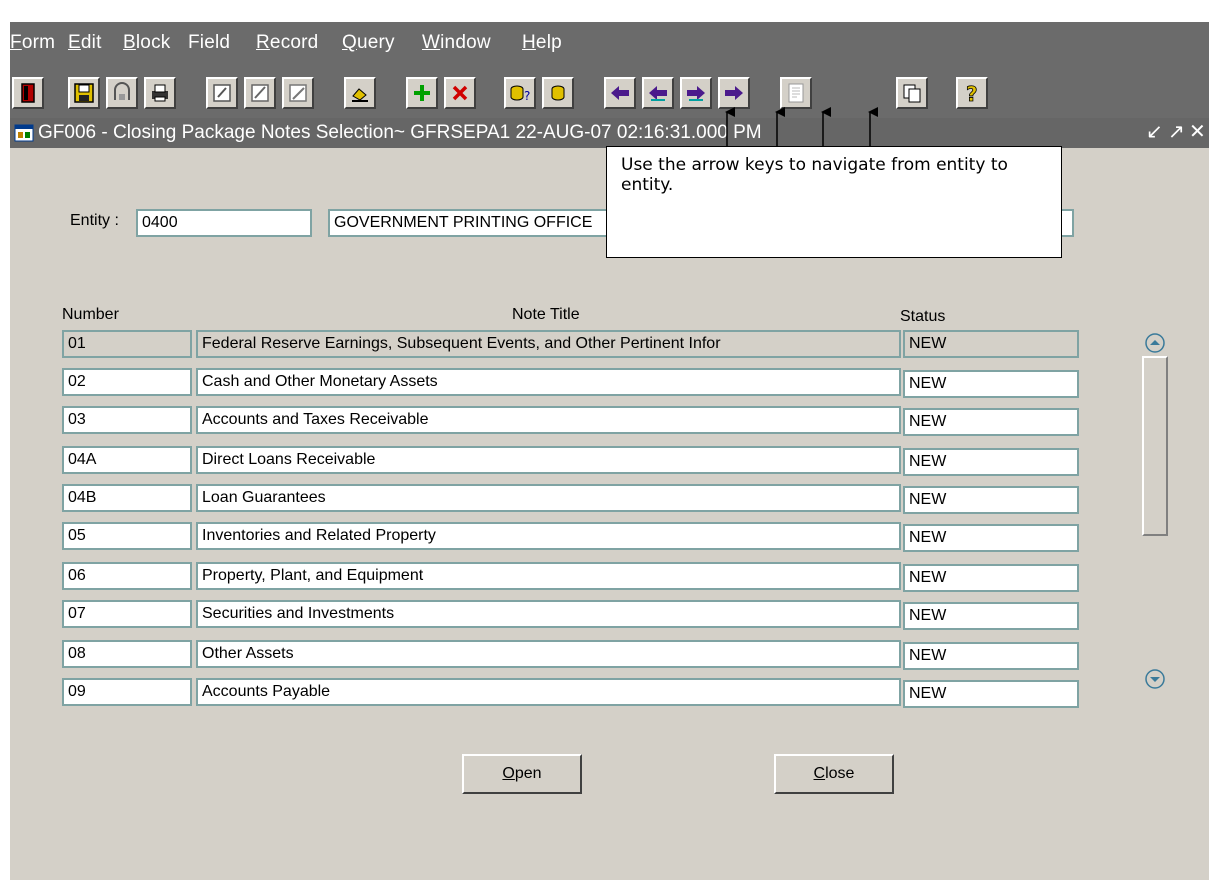  I want to click on help-question-icon: ?, so click(972, 93).